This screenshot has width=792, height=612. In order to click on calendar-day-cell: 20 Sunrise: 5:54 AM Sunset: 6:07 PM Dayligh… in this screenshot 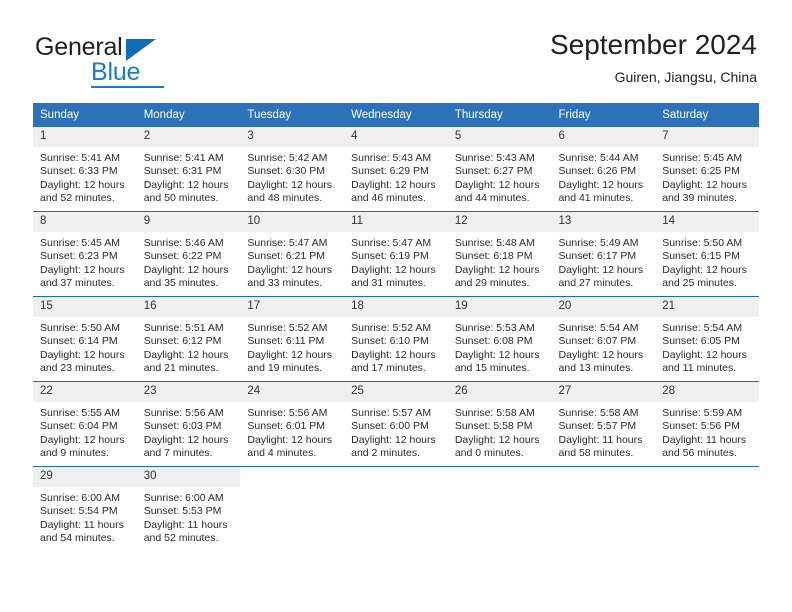, I will do `click(603, 339)`.